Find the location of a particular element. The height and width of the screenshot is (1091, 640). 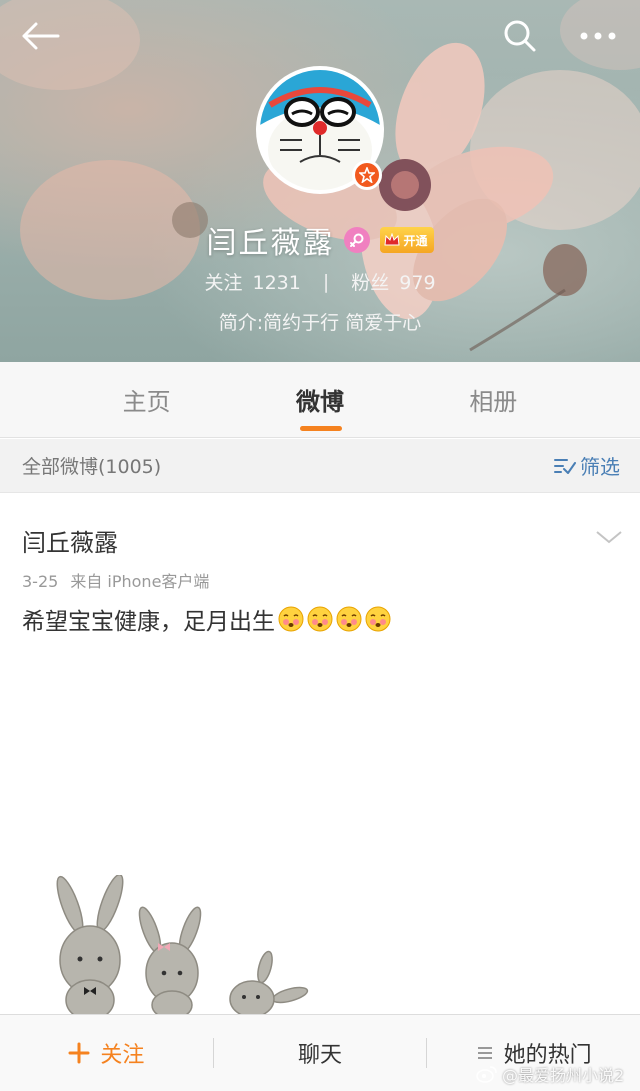

active-tab-indicator is located at coordinates (321, 428).